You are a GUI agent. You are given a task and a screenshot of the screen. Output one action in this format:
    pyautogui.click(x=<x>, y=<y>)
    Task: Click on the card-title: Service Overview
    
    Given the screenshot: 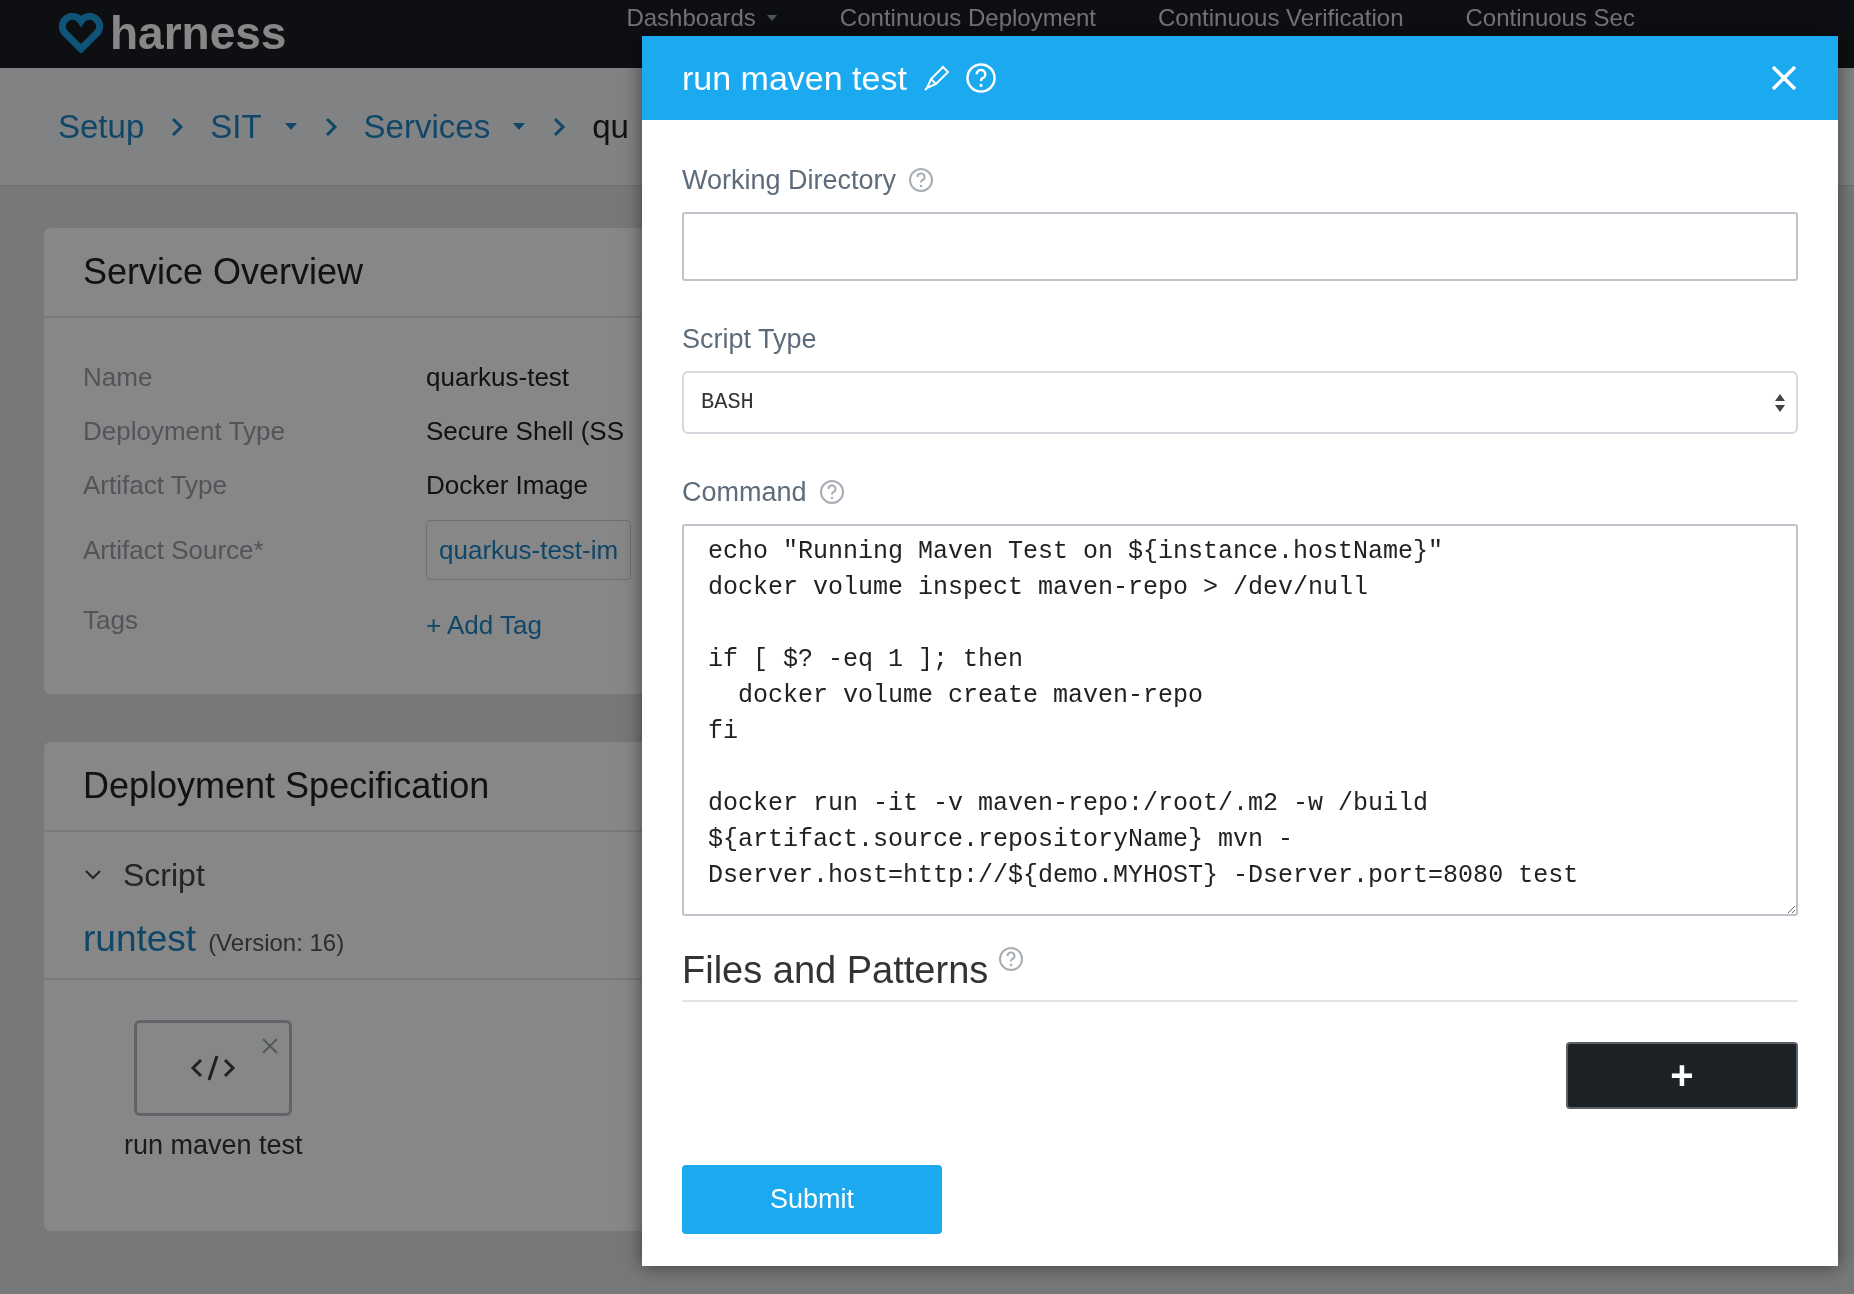 What is the action you would take?
    pyautogui.click(x=223, y=272)
    